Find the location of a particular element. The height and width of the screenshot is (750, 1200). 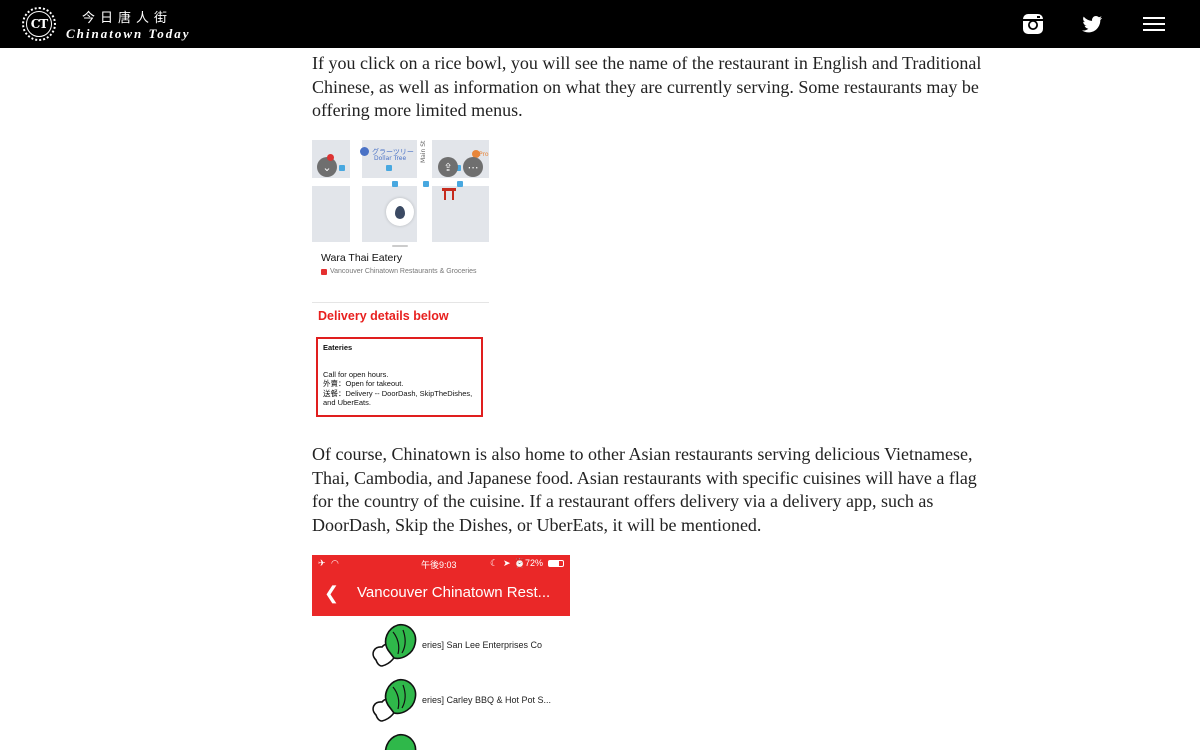

share-icon: ⇪ is located at coordinates (448, 167).